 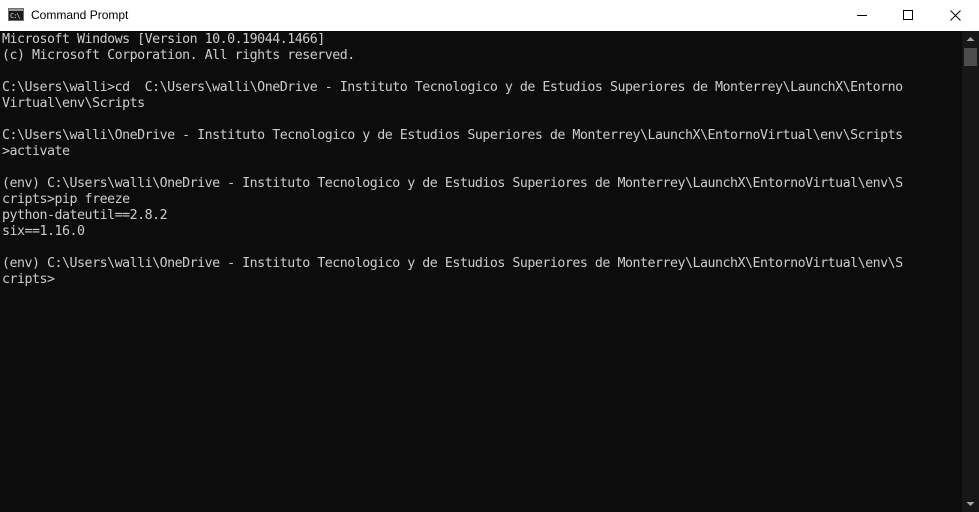 What do you see at coordinates (80, 15) in the screenshot?
I see `window-title: Command Prompt` at bounding box center [80, 15].